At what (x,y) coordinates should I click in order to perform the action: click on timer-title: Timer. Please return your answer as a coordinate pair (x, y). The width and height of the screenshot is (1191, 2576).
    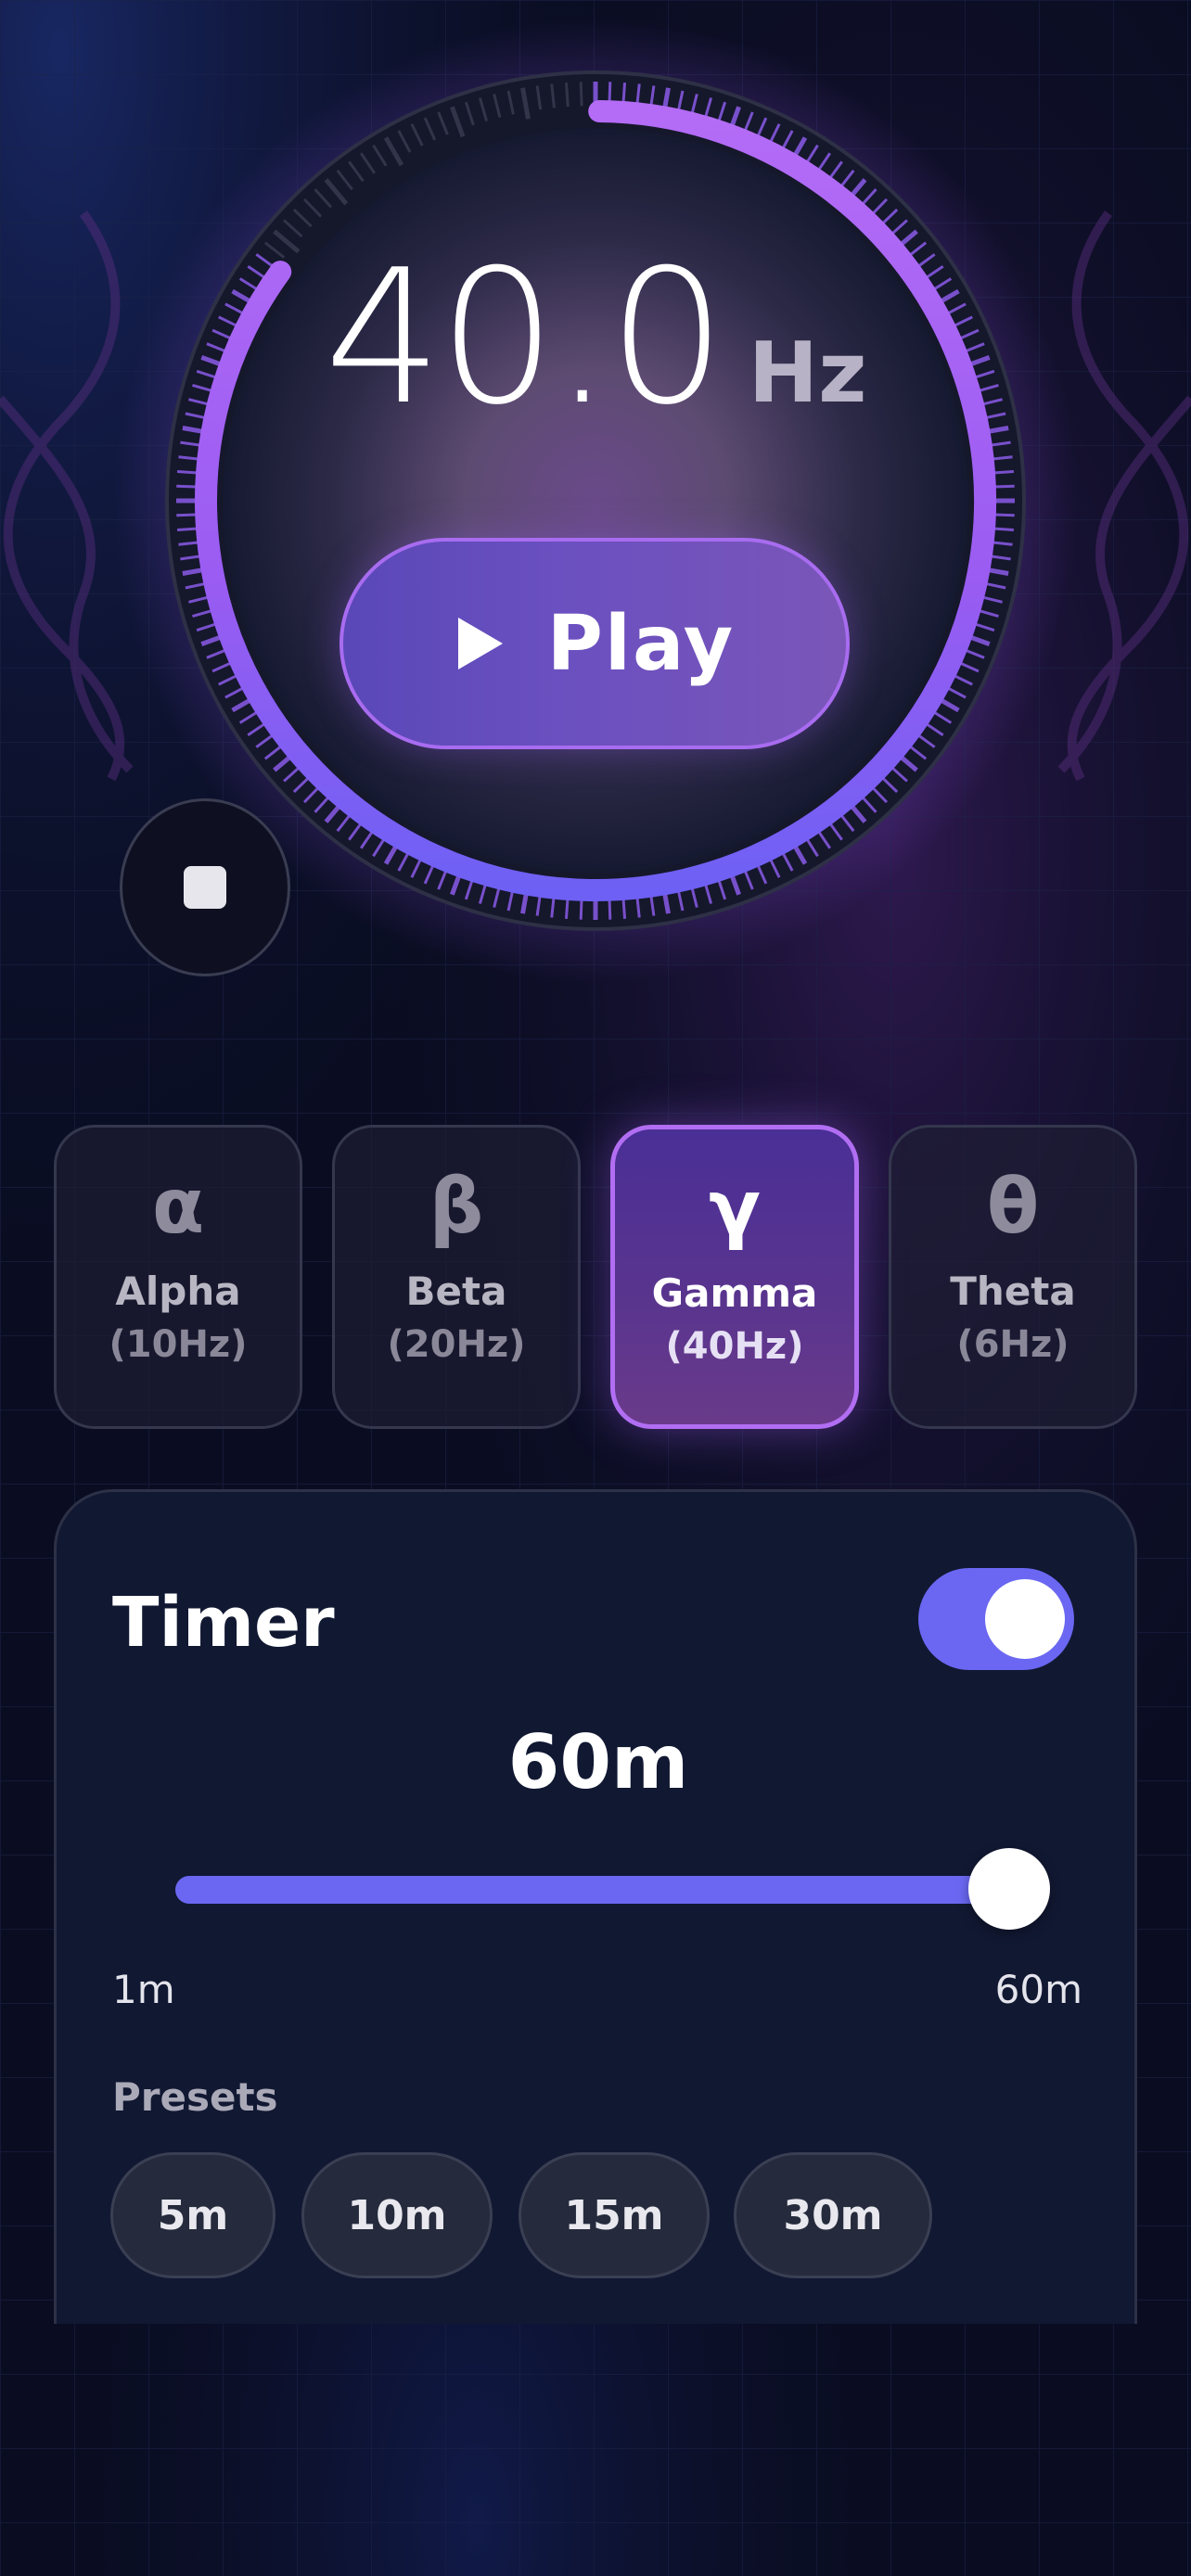
    Looking at the image, I should click on (223, 1623).